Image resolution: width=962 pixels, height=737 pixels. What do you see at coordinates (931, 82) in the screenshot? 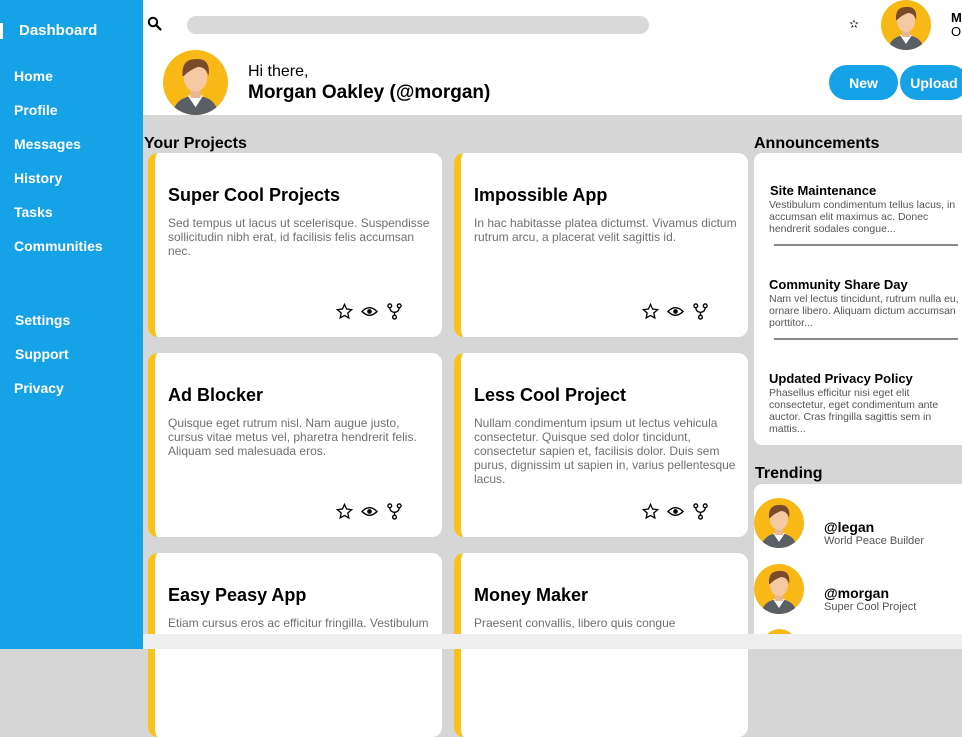
I see `upload-button: Upload` at bounding box center [931, 82].